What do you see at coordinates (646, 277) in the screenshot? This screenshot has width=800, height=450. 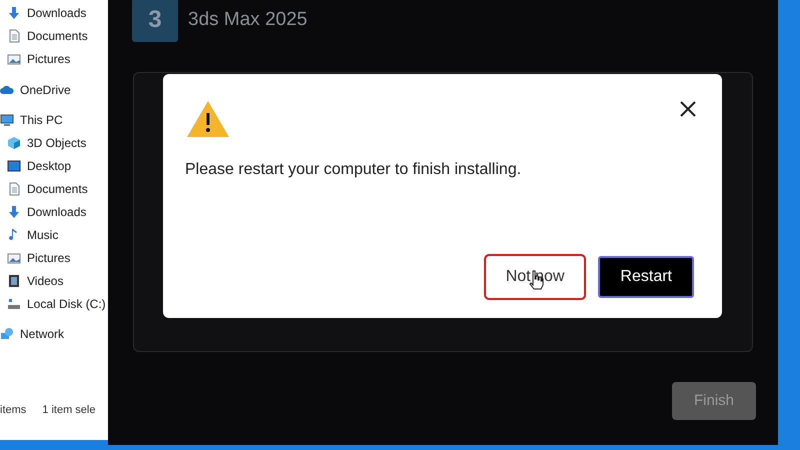 I see `restart-button: Restart` at bounding box center [646, 277].